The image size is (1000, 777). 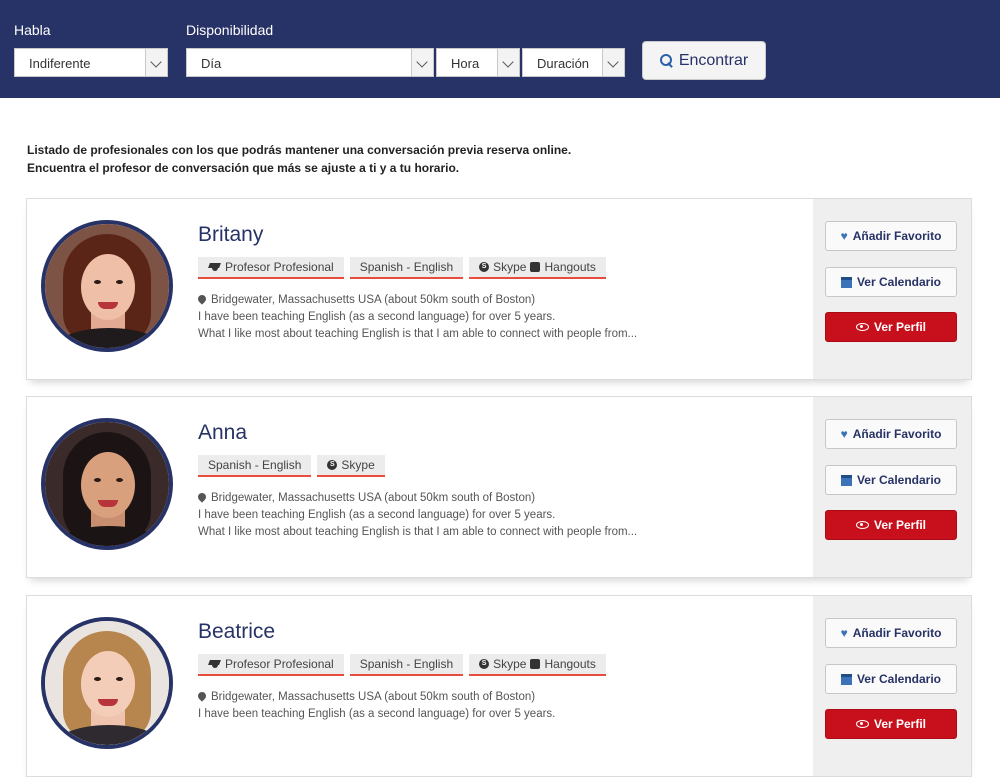 I want to click on find-button-label: Encontrar, so click(x=713, y=60).